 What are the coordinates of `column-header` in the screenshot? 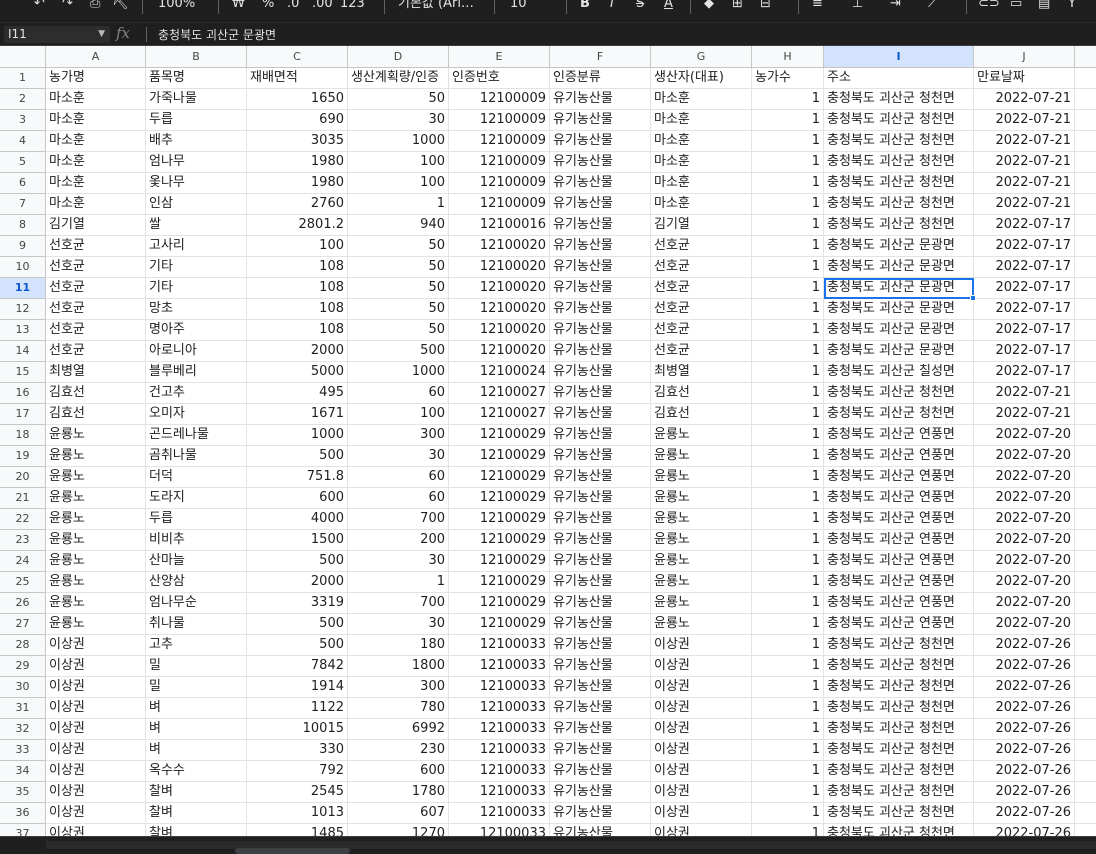 It's located at (1085, 56).